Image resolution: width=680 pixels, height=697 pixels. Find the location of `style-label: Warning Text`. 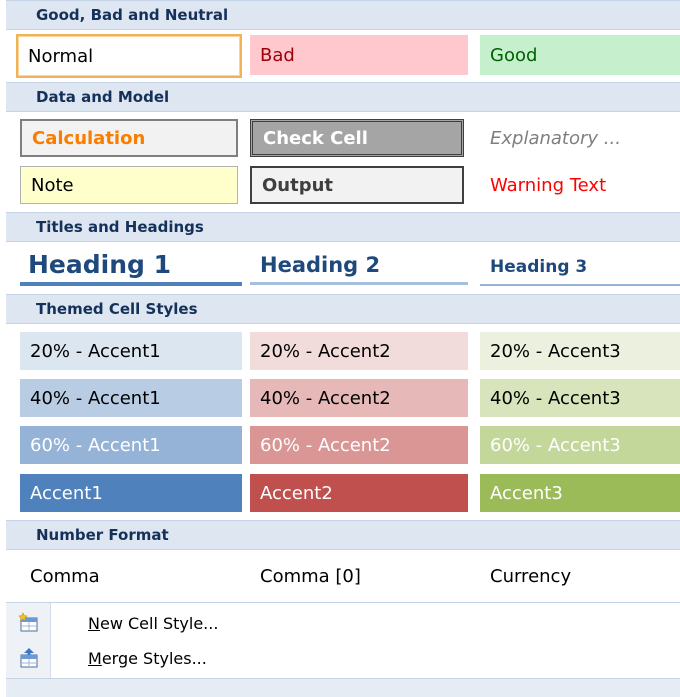

style-label: Warning Text is located at coordinates (548, 185).